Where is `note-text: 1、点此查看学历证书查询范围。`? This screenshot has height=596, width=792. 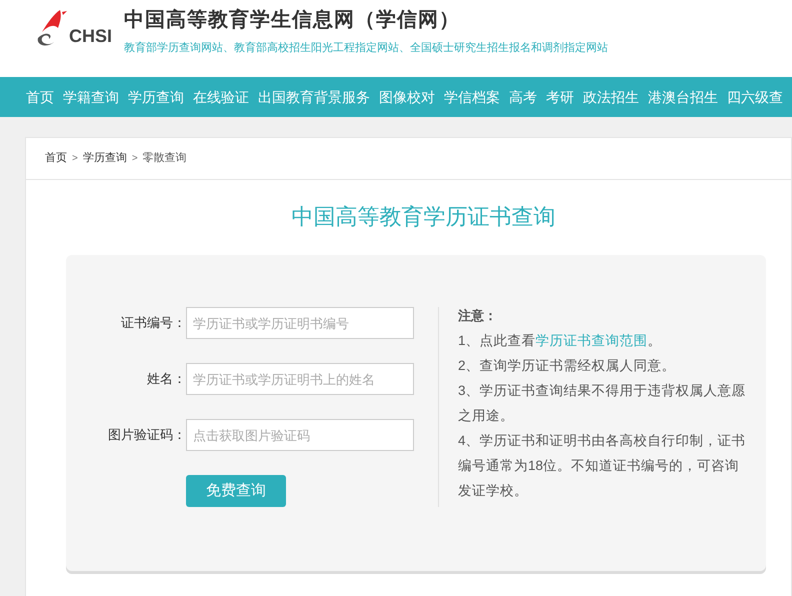
note-text: 1、点此查看学历证书查询范围。 is located at coordinates (560, 341).